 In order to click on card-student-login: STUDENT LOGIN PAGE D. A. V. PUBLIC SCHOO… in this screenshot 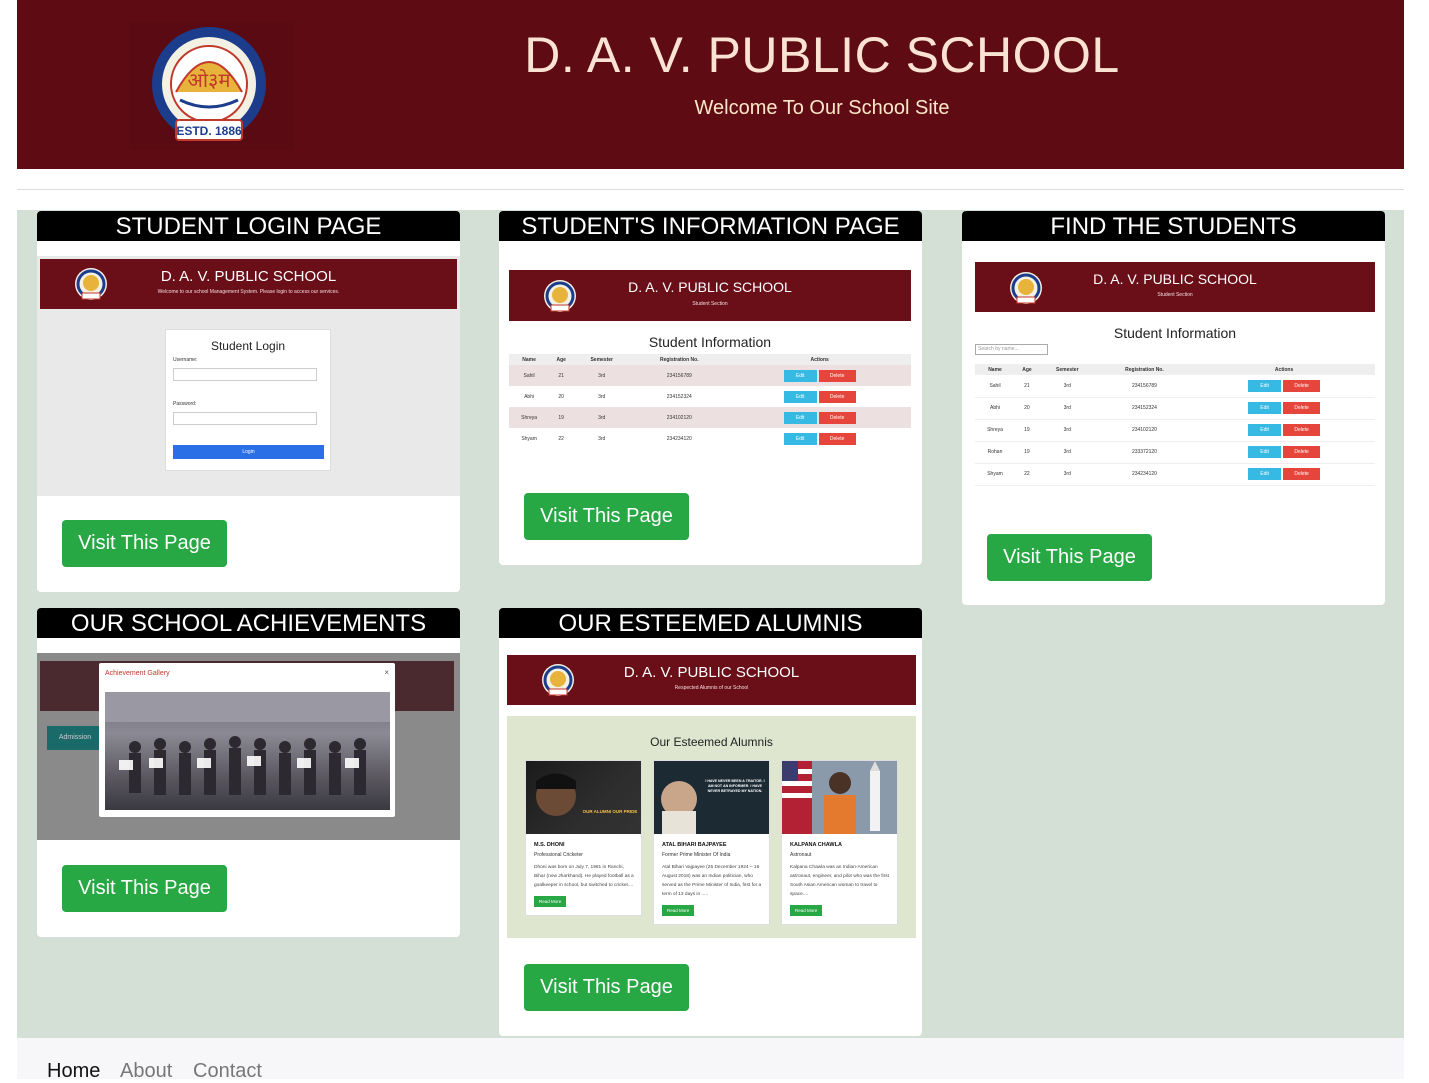, I will do `click(248, 401)`.